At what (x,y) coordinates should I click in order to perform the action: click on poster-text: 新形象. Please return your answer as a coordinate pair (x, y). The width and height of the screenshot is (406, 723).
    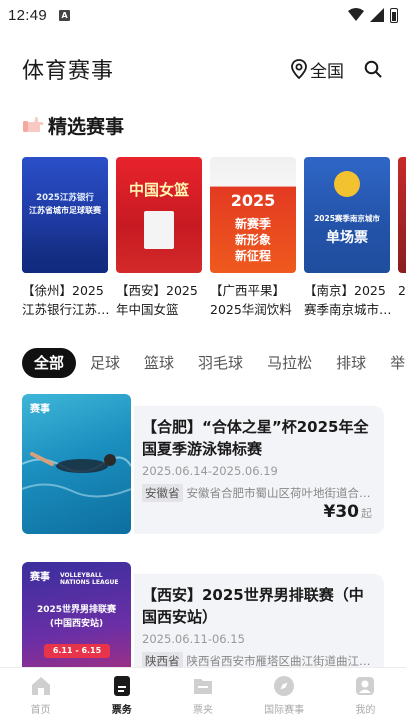
    Looking at the image, I should click on (252, 240).